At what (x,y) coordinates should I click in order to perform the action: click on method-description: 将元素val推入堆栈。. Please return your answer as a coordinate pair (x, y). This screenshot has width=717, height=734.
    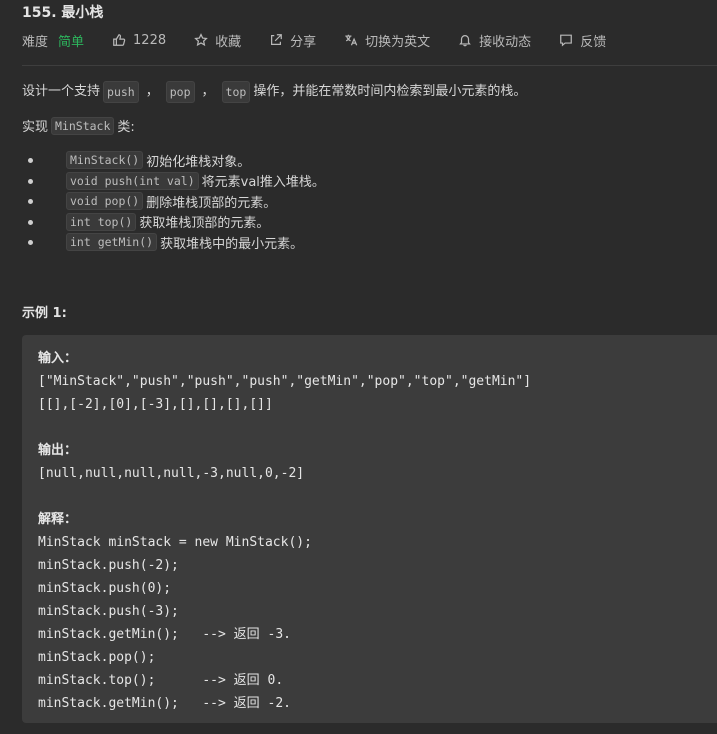
    Looking at the image, I should click on (263, 183).